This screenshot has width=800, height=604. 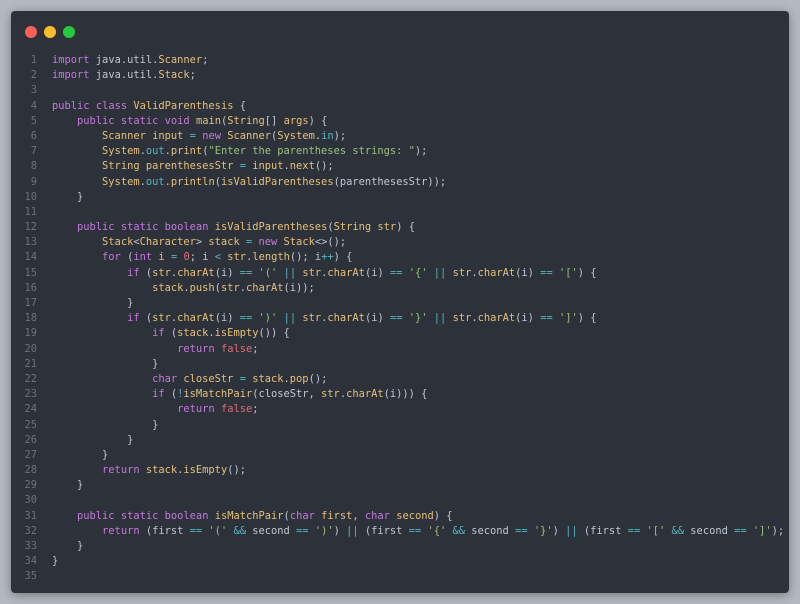 I want to click on code-token: boolean, so click(x=186, y=227).